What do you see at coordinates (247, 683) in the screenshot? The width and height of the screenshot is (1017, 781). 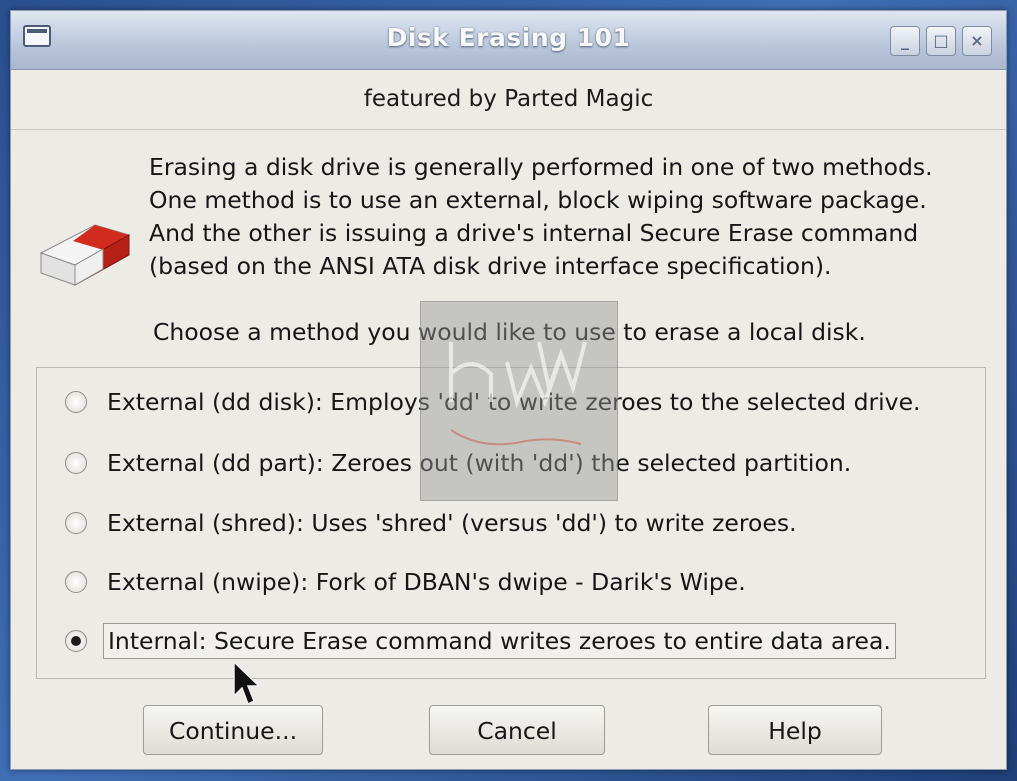 I see `mouse-pointer-icon` at bounding box center [247, 683].